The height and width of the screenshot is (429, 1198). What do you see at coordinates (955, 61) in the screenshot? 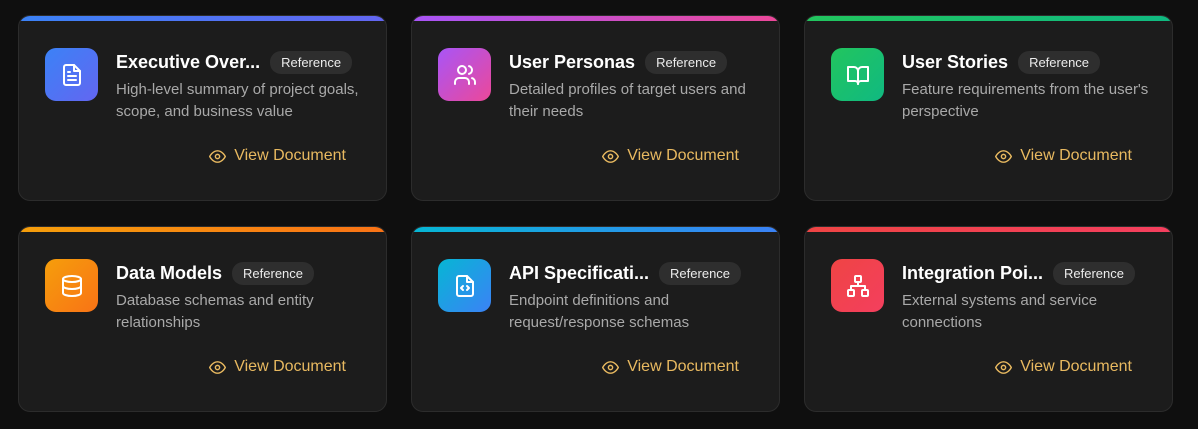
I see `card-title: User Stories` at bounding box center [955, 61].